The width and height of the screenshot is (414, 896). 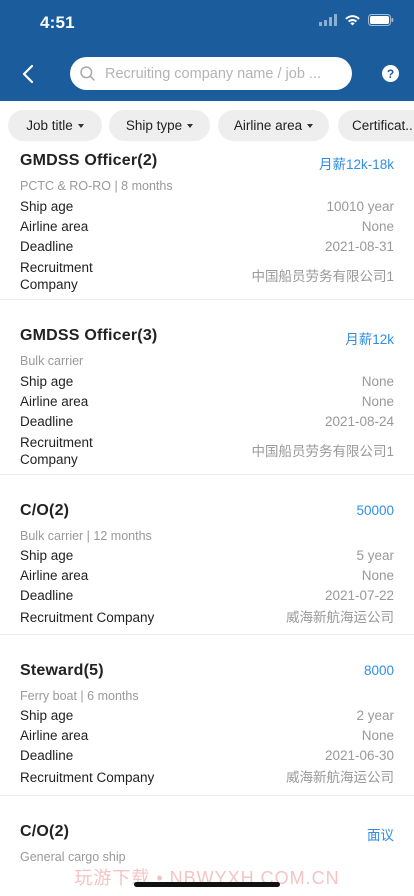 What do you see at coordinates (378, 670) in the screenshot?
I see `job-salary: 8000` at bounding box center [378, 670].